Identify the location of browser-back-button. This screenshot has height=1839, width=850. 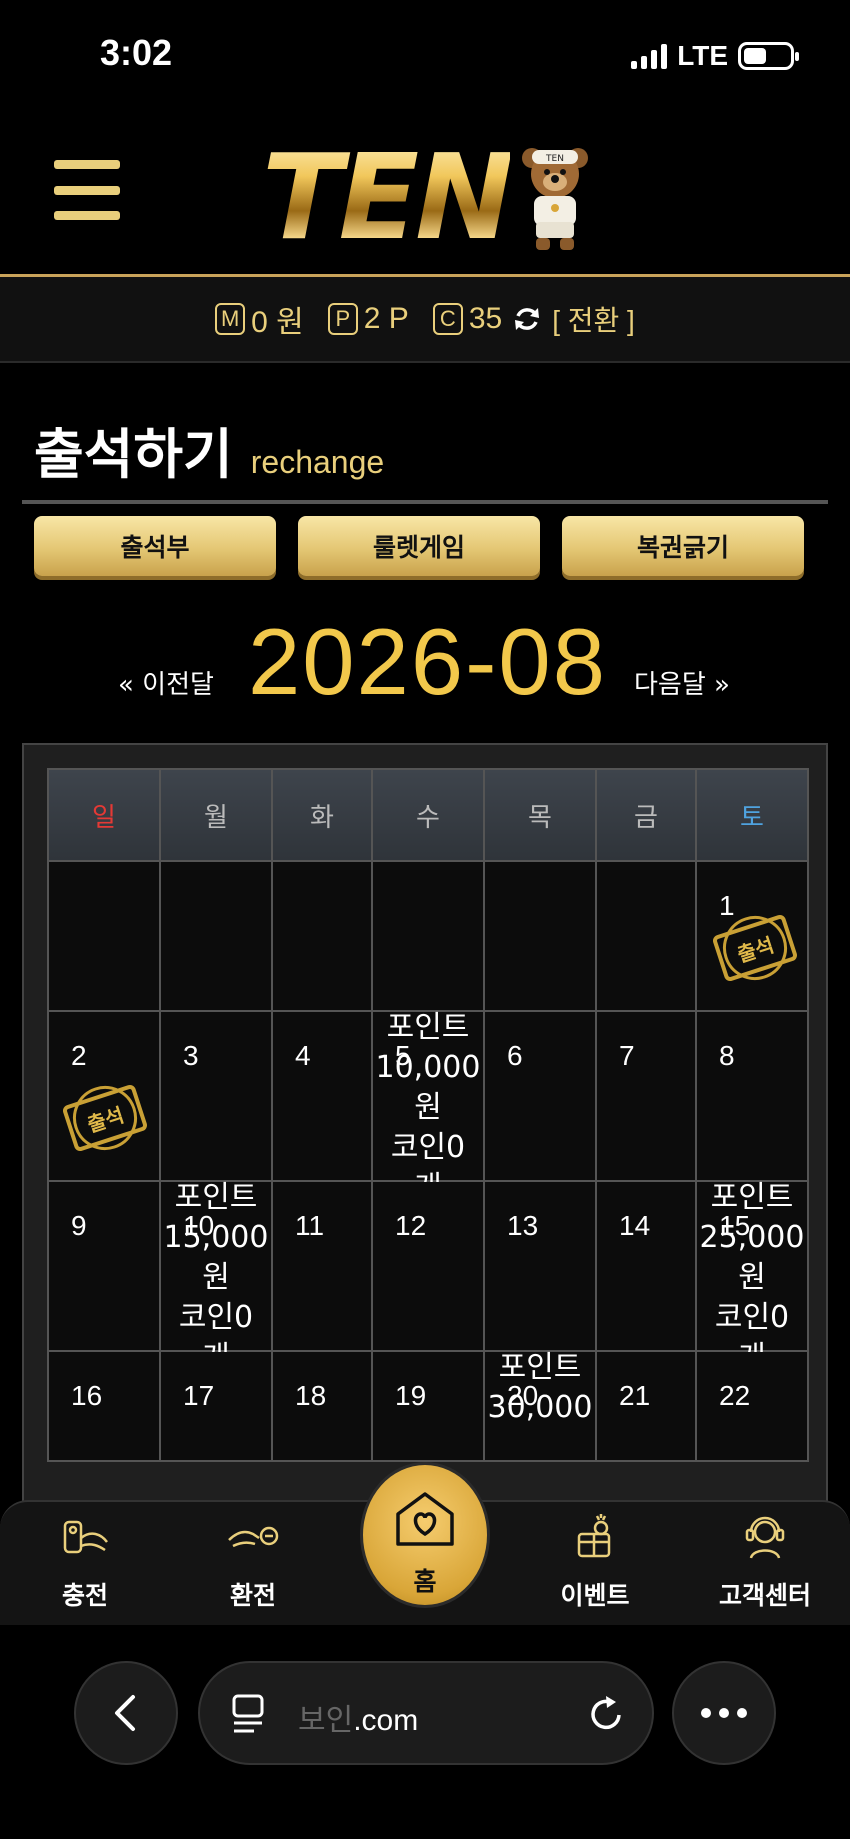
(126, 1713).